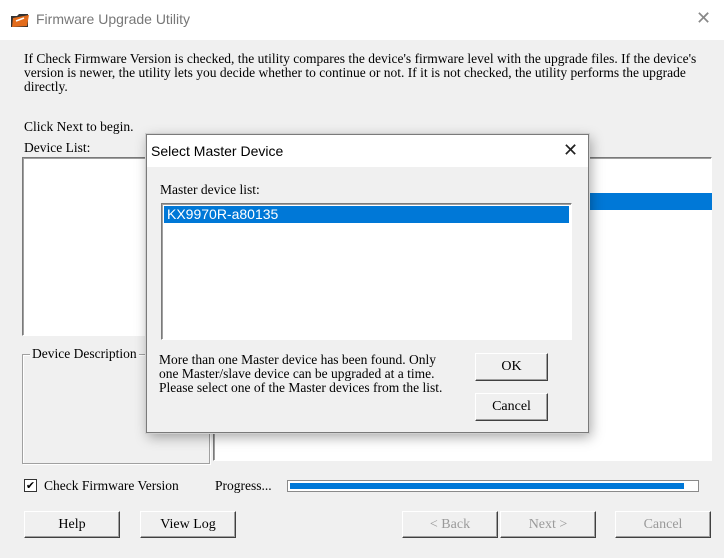 The image size is (724, 558). What do you see at coordinates (703, 19) in the screenshot?
I see `window-close-icon: ✕` at bounding box center [703, 19].